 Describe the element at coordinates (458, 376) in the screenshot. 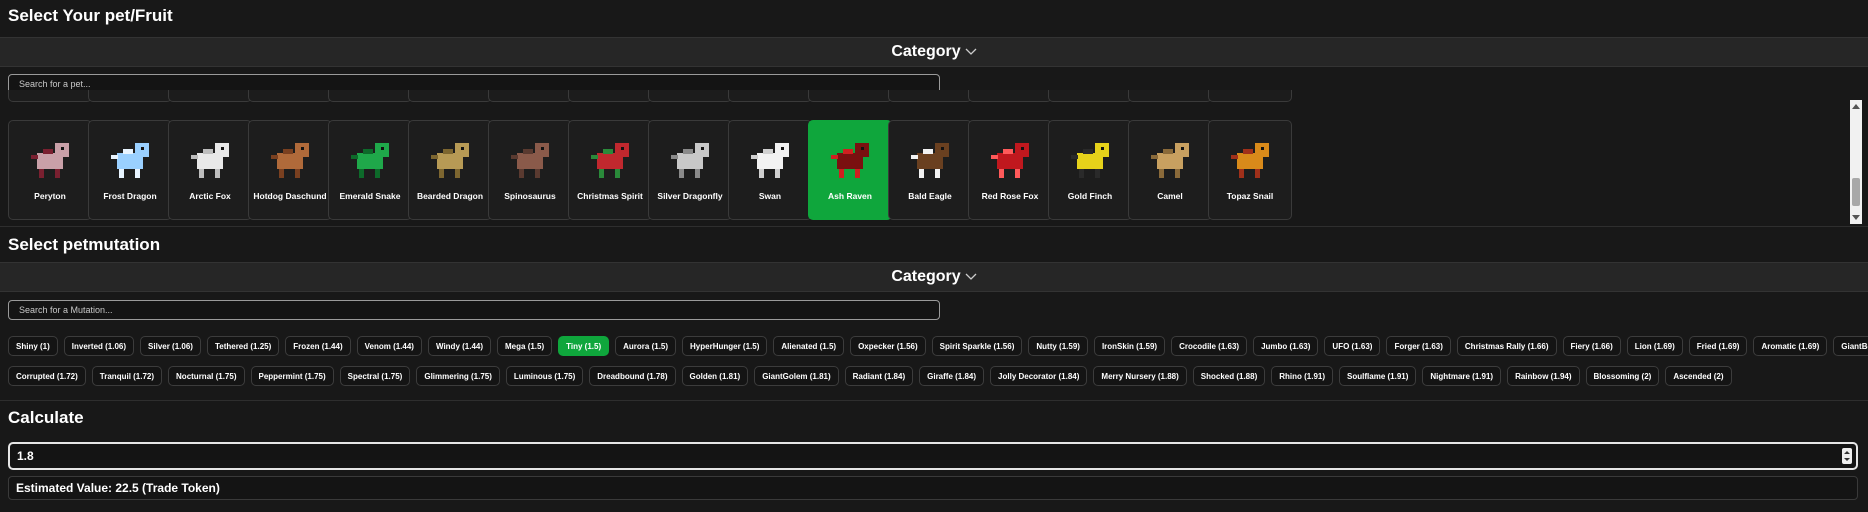

I see `mutation-chip: Glimmering (1.75)` at that location.